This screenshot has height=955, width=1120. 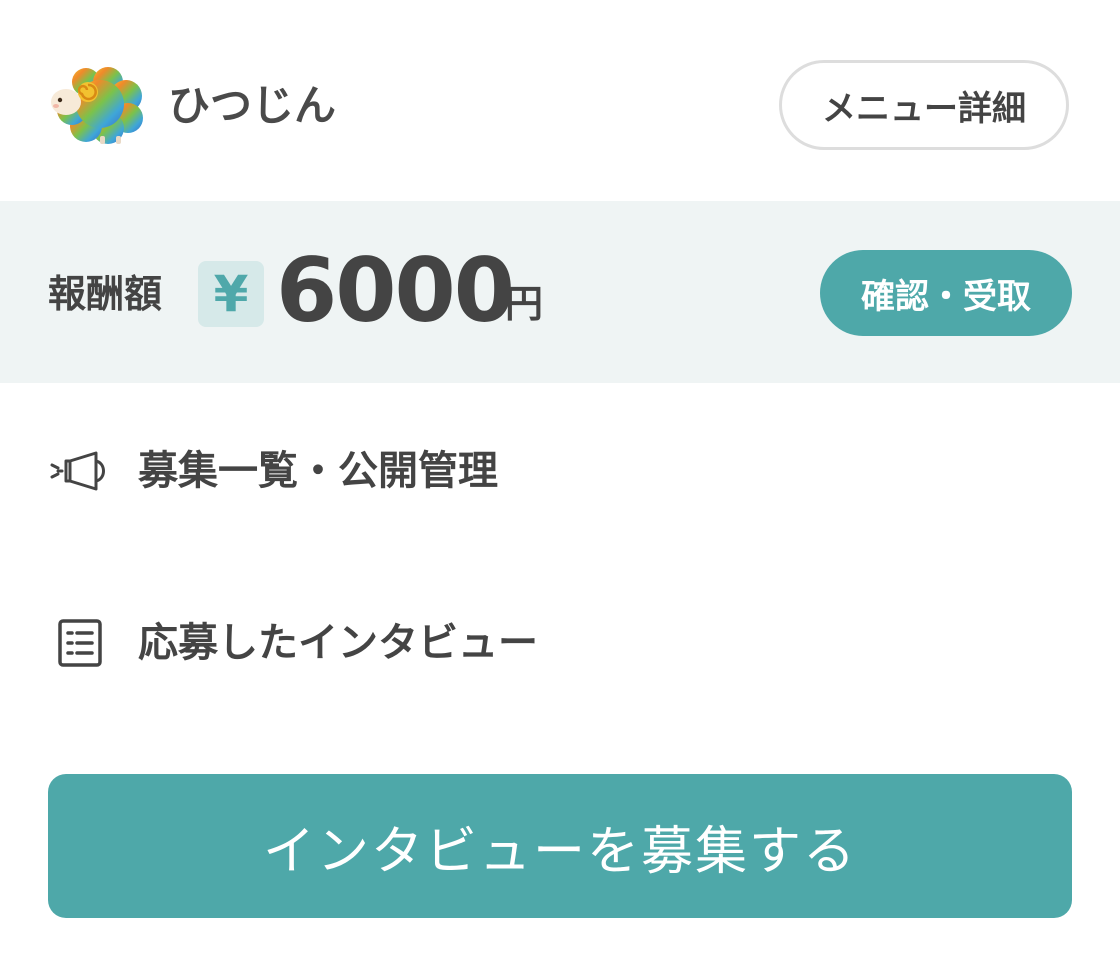 What do you see at coordinates (318, 471) in the screenshot?
I see `menu-item-label: 募集一覧・公開管理` at bounding box center [318, 471].